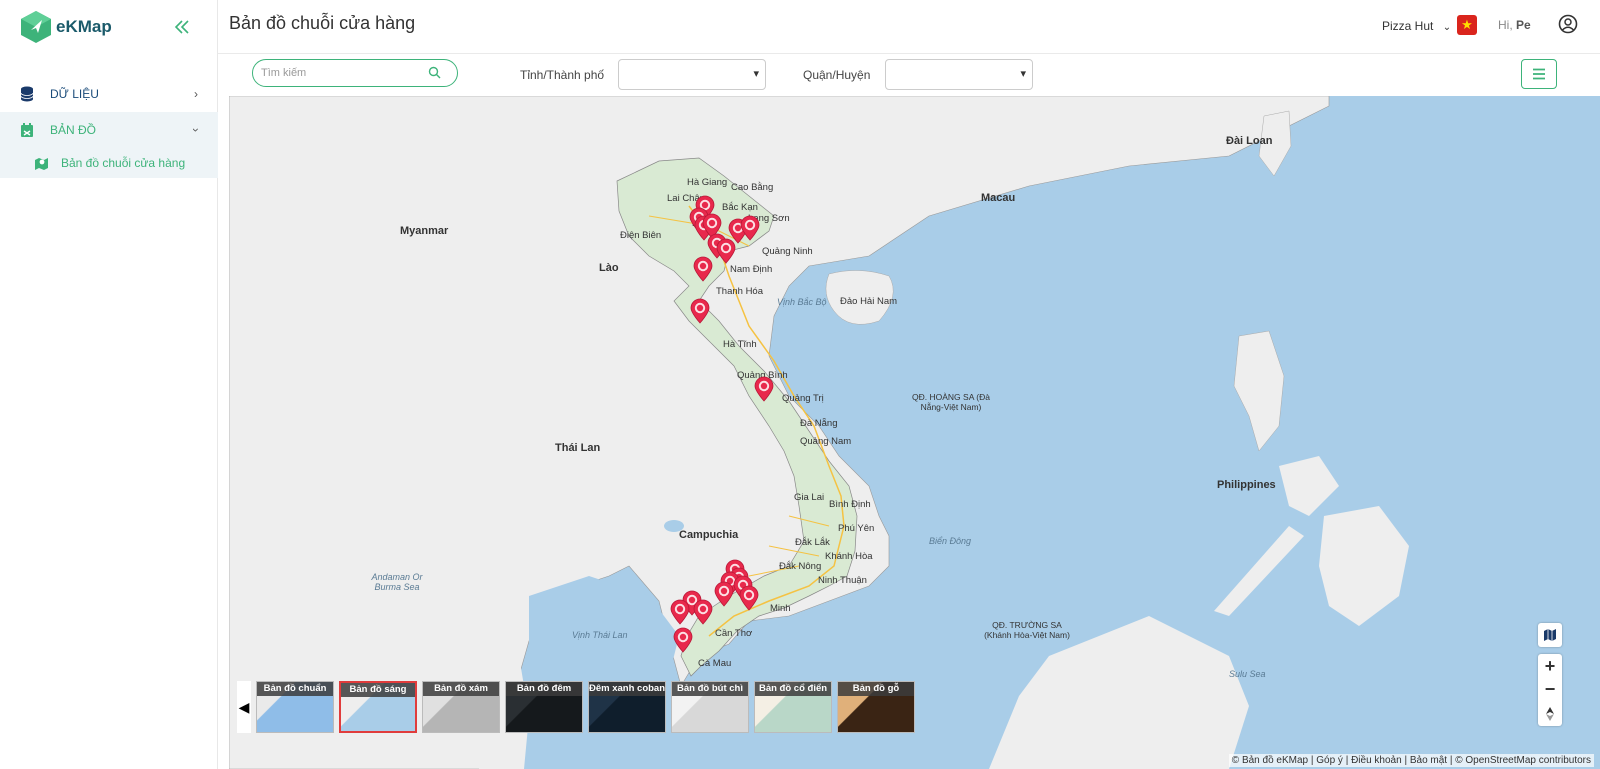 The height and width of the screenshot is (769, 1600). What do you see at coordinates (710, 707) in the screenshot?
I see `layer-thumb-pencil: Bản đồ bút chì` at bounding box center [710, 707].